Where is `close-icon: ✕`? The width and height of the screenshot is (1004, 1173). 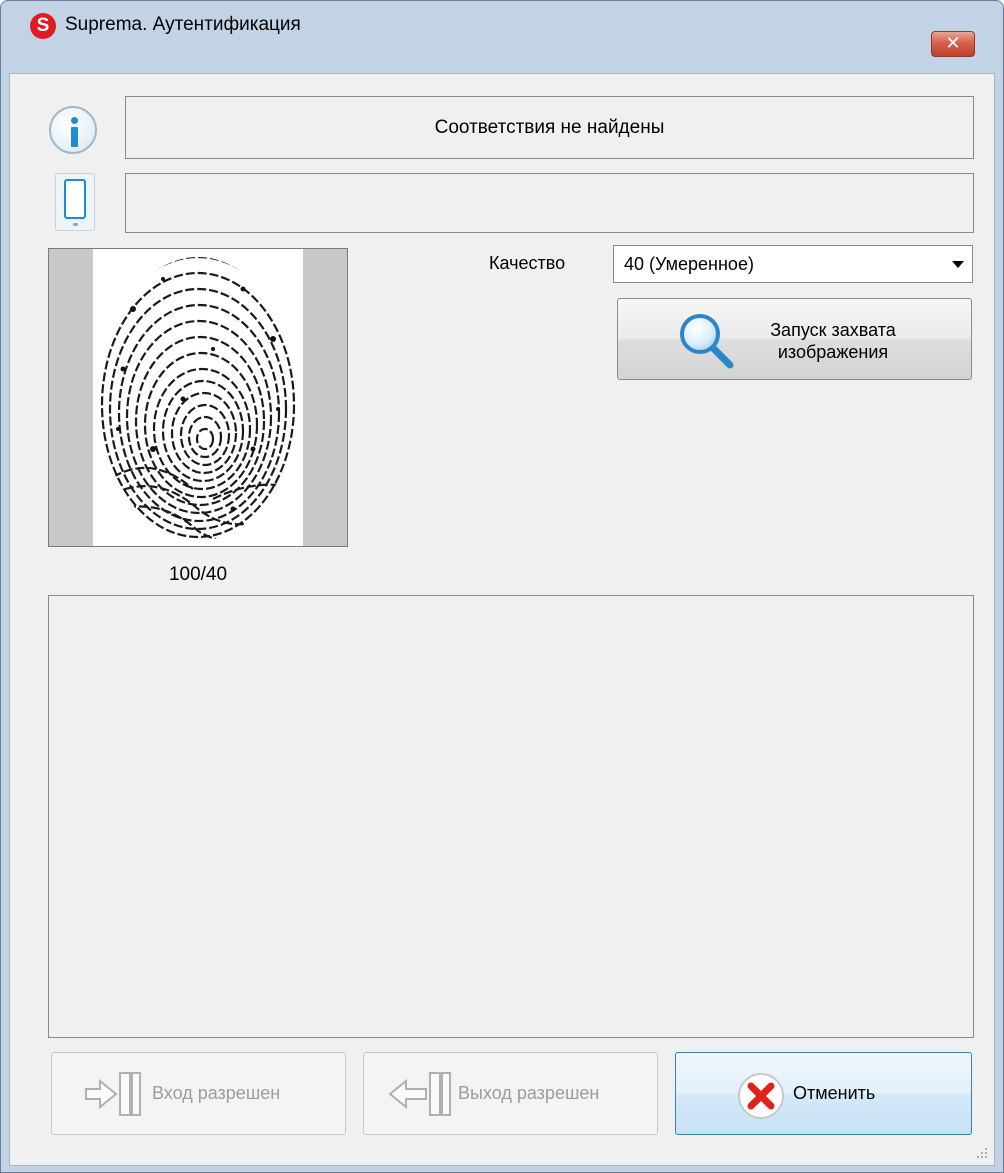 close-icon: ✕ is located at coordinates (953, 43).